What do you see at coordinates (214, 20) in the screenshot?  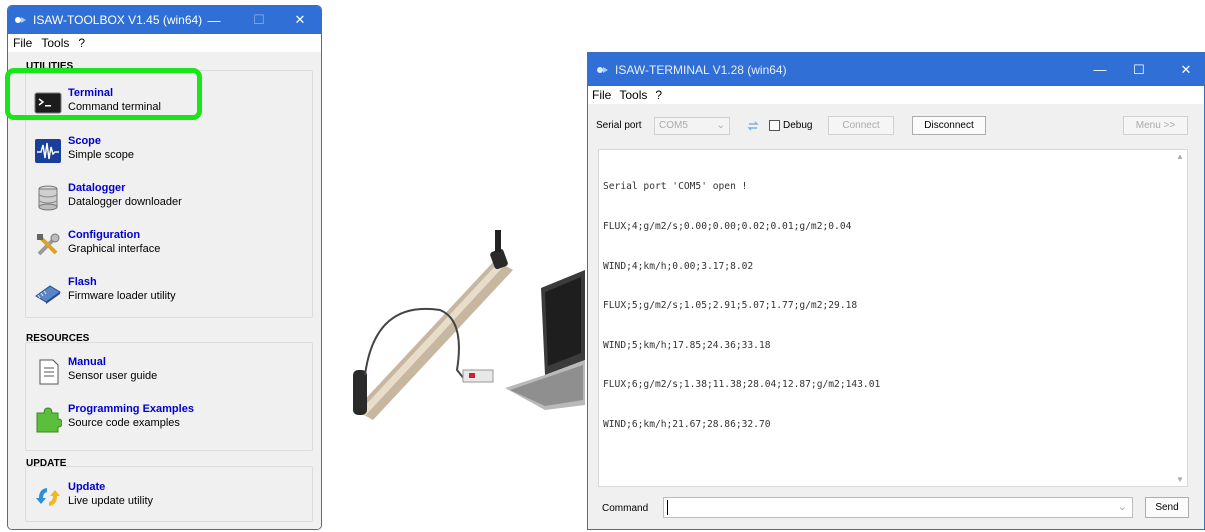 I see `minimize-button: —` at bounding box center [214, 20].